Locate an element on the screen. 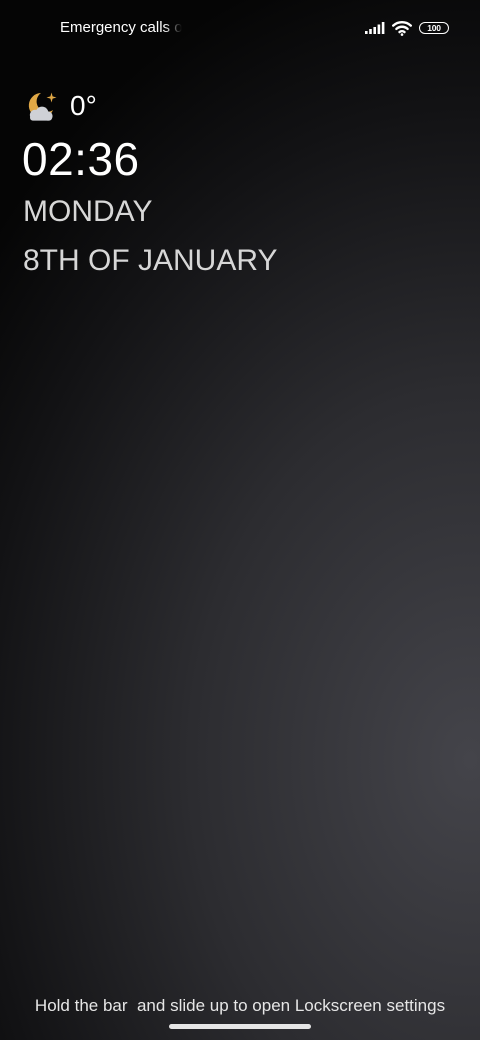  temperature: 0° is located at coordinates (83, 105).